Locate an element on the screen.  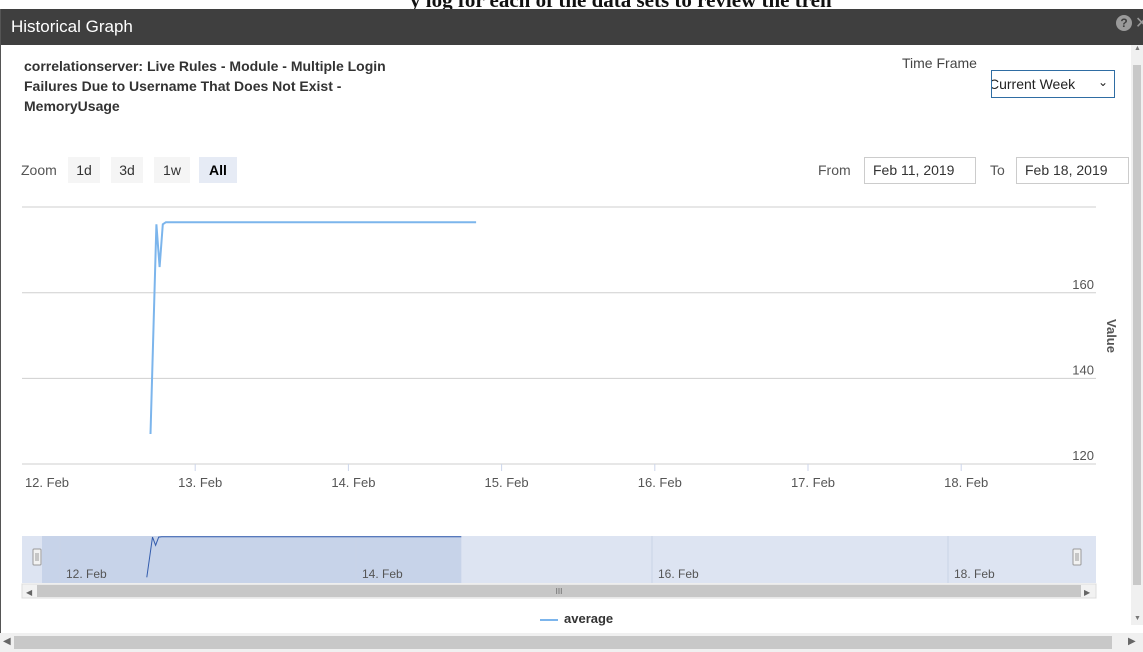
series-line-average is located at coordinates (313, 328).